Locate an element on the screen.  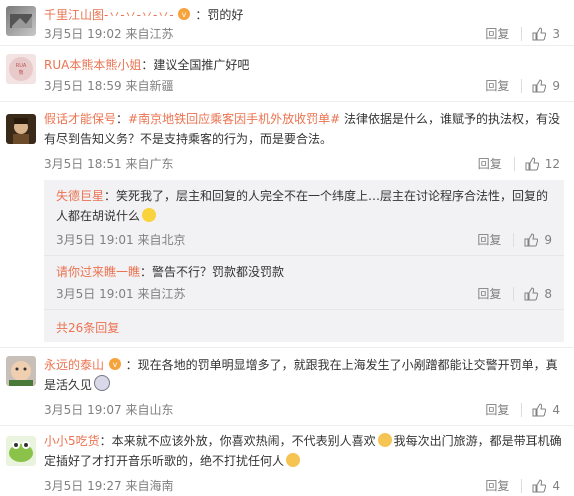
avatar: RUA 熊 is located at coordinates (21, 69).